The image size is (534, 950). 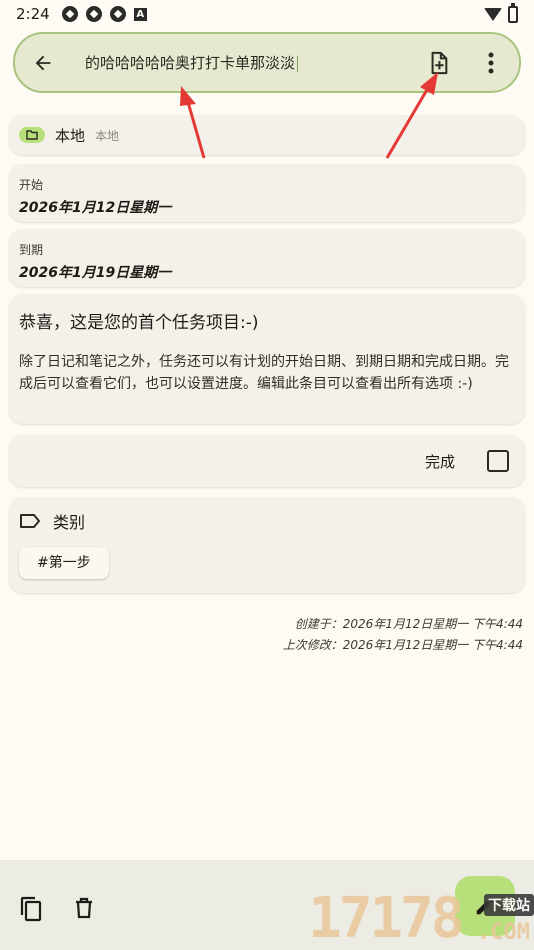 What do you see at coordinates (267, 461) in the screenshot?
I see `complete-card: 完成` at bounding box center [267, 461].